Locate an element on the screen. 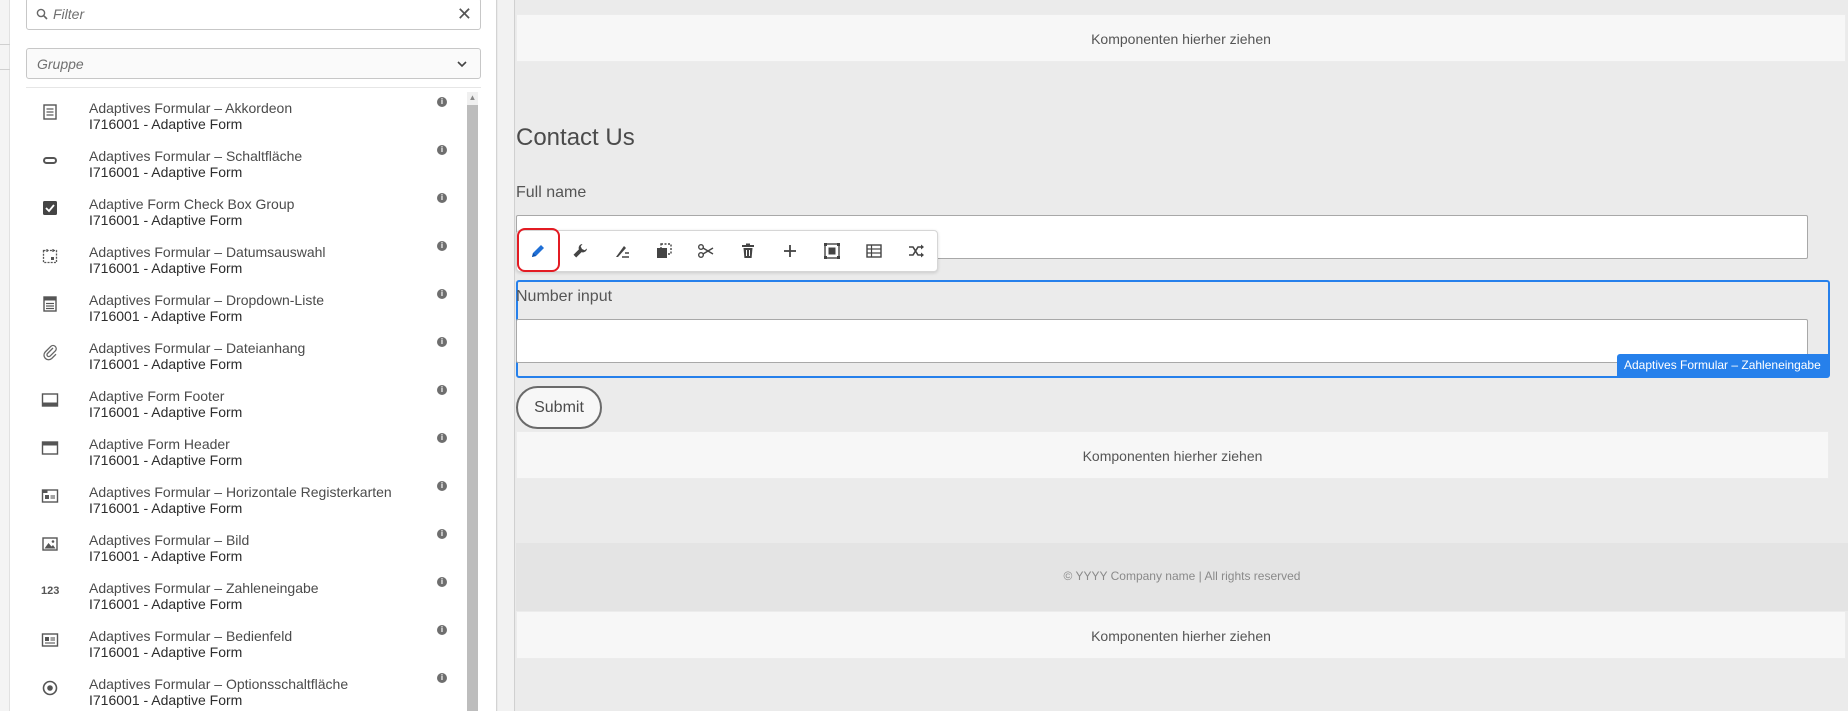 The width and height of the screenshot is (1848, 711). panel-rail is located at coordinates (5, 355).